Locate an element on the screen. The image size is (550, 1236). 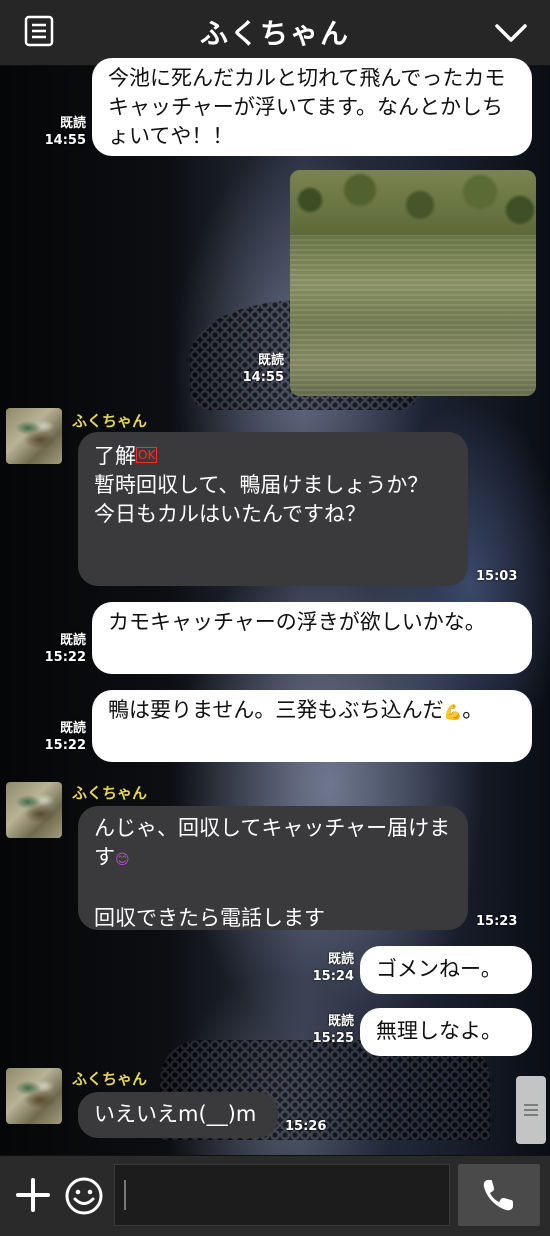
photo-message is located at coordinates (413, 283).